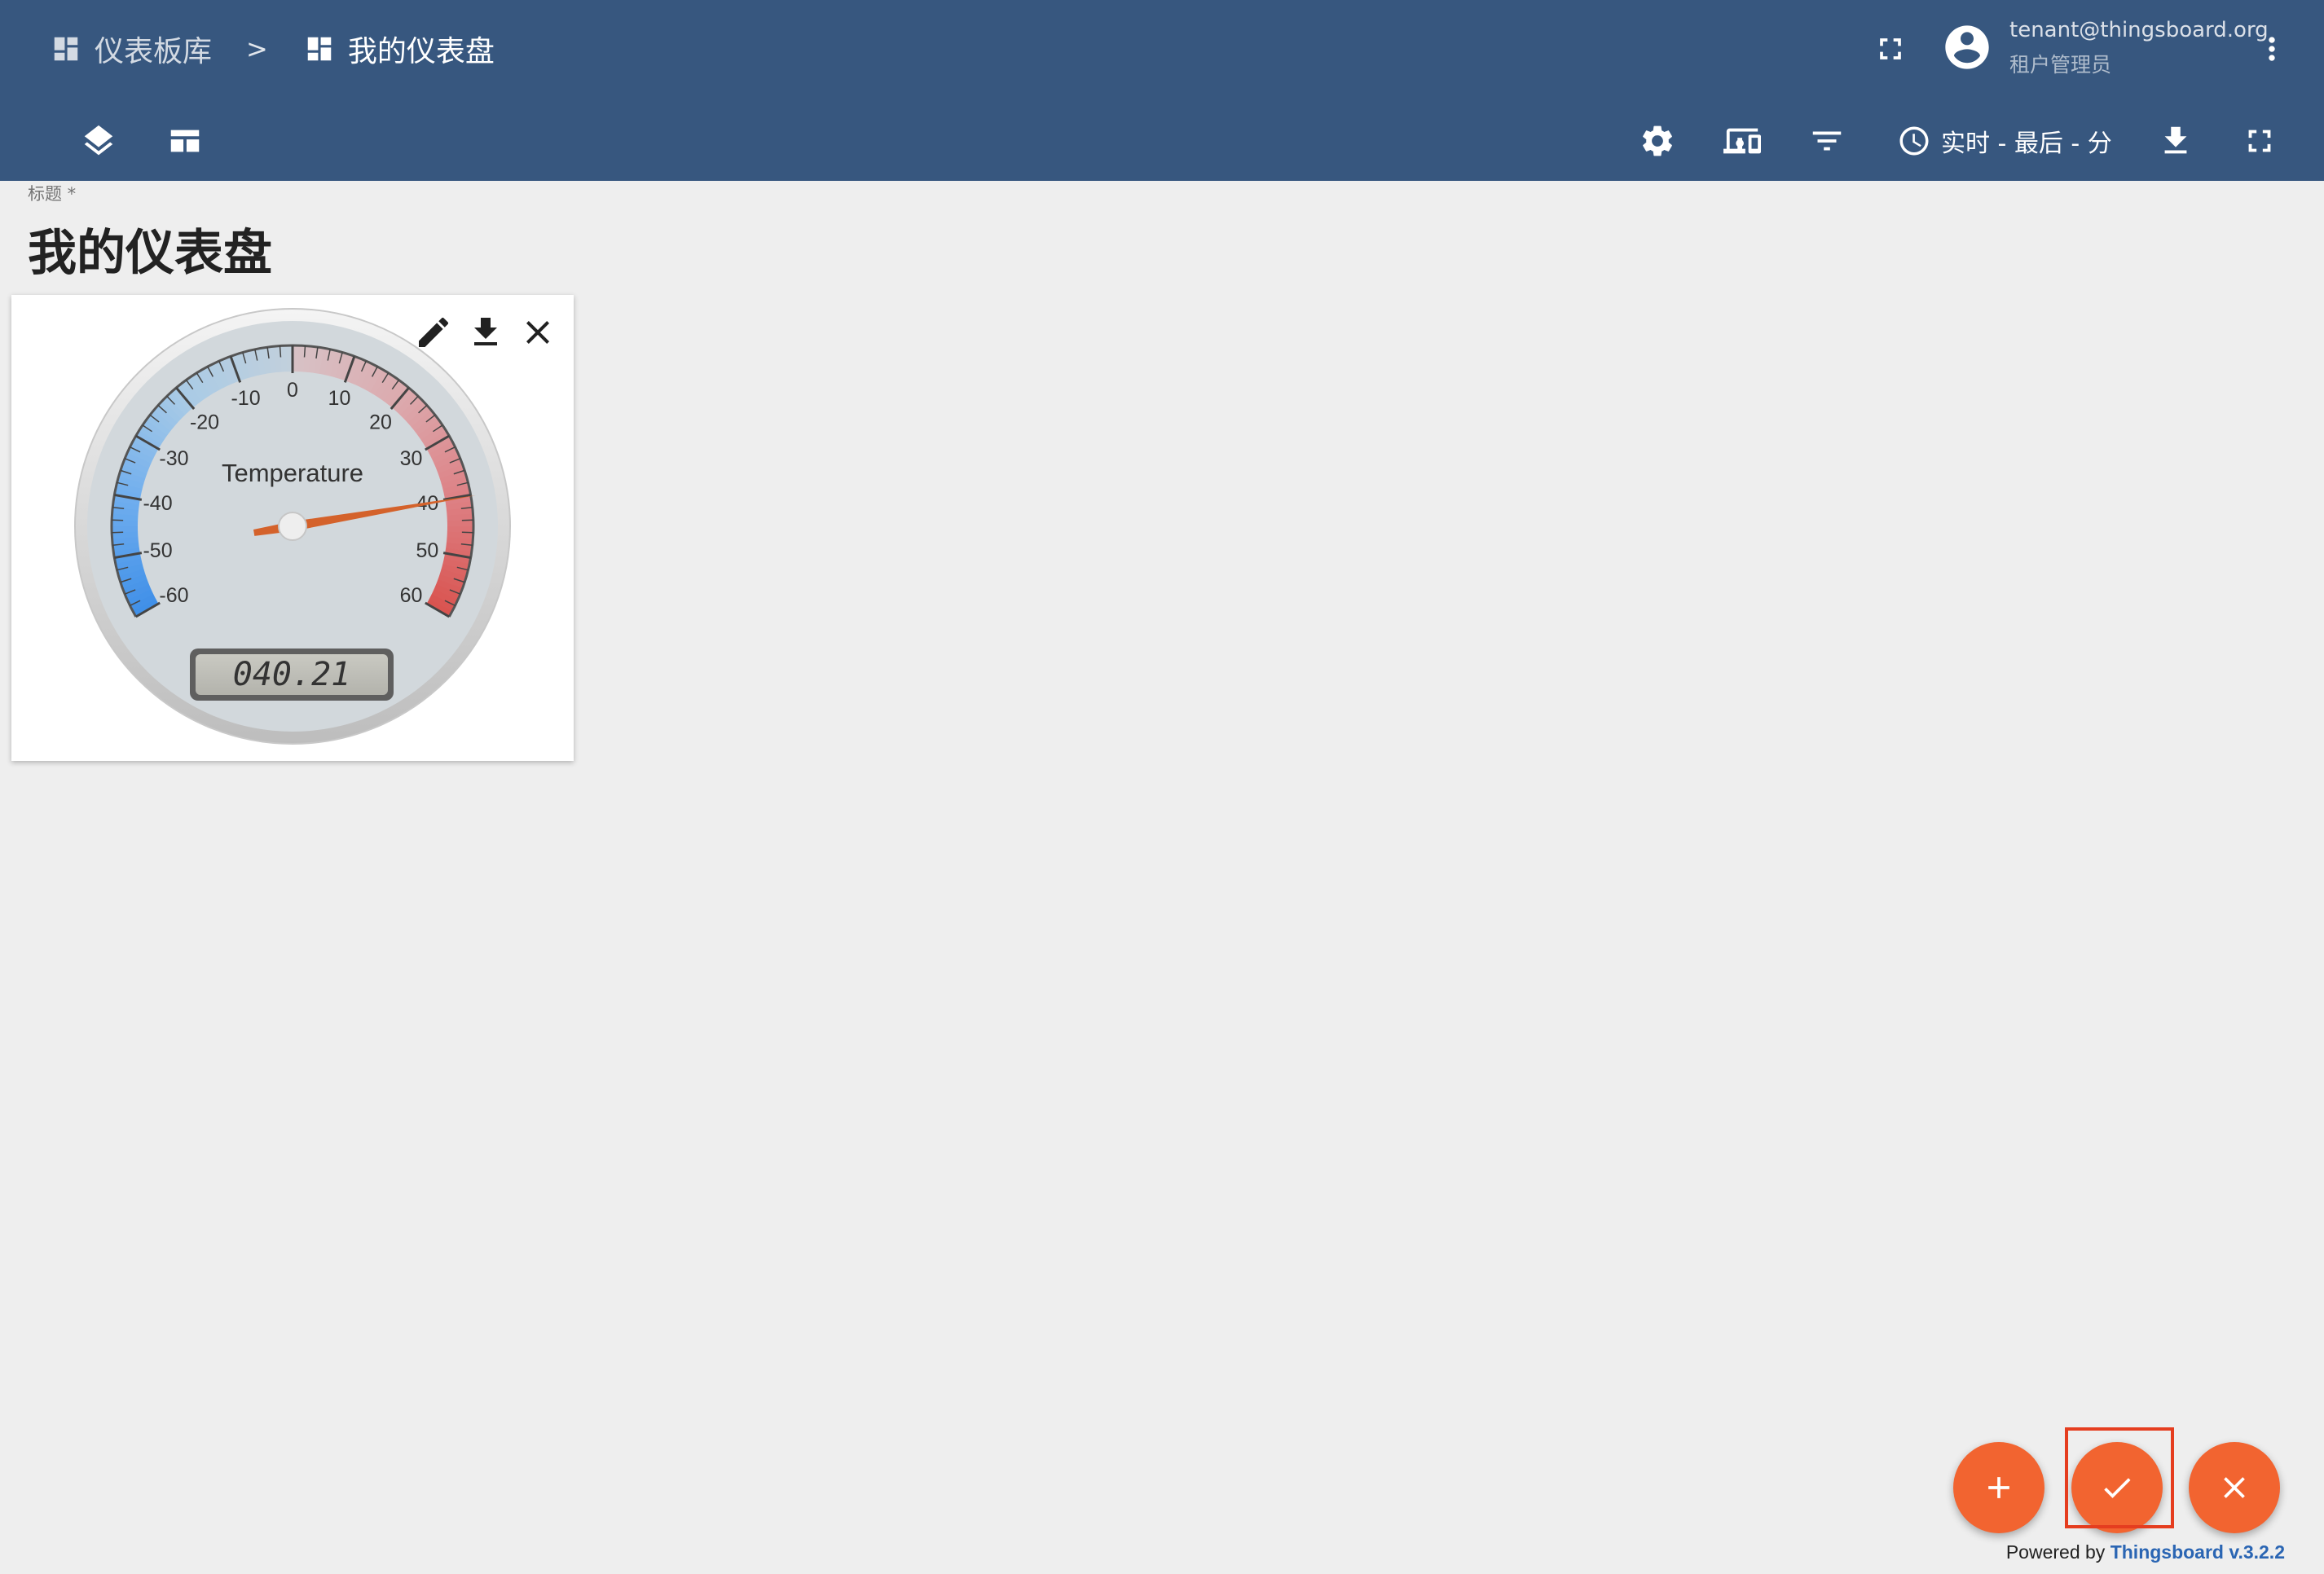 The height and width of the screenshot is (1574, 2324). Describe the element at coordinates (411, 595) in the screenshot. I see `gauge-tick-label: 60` at that location.